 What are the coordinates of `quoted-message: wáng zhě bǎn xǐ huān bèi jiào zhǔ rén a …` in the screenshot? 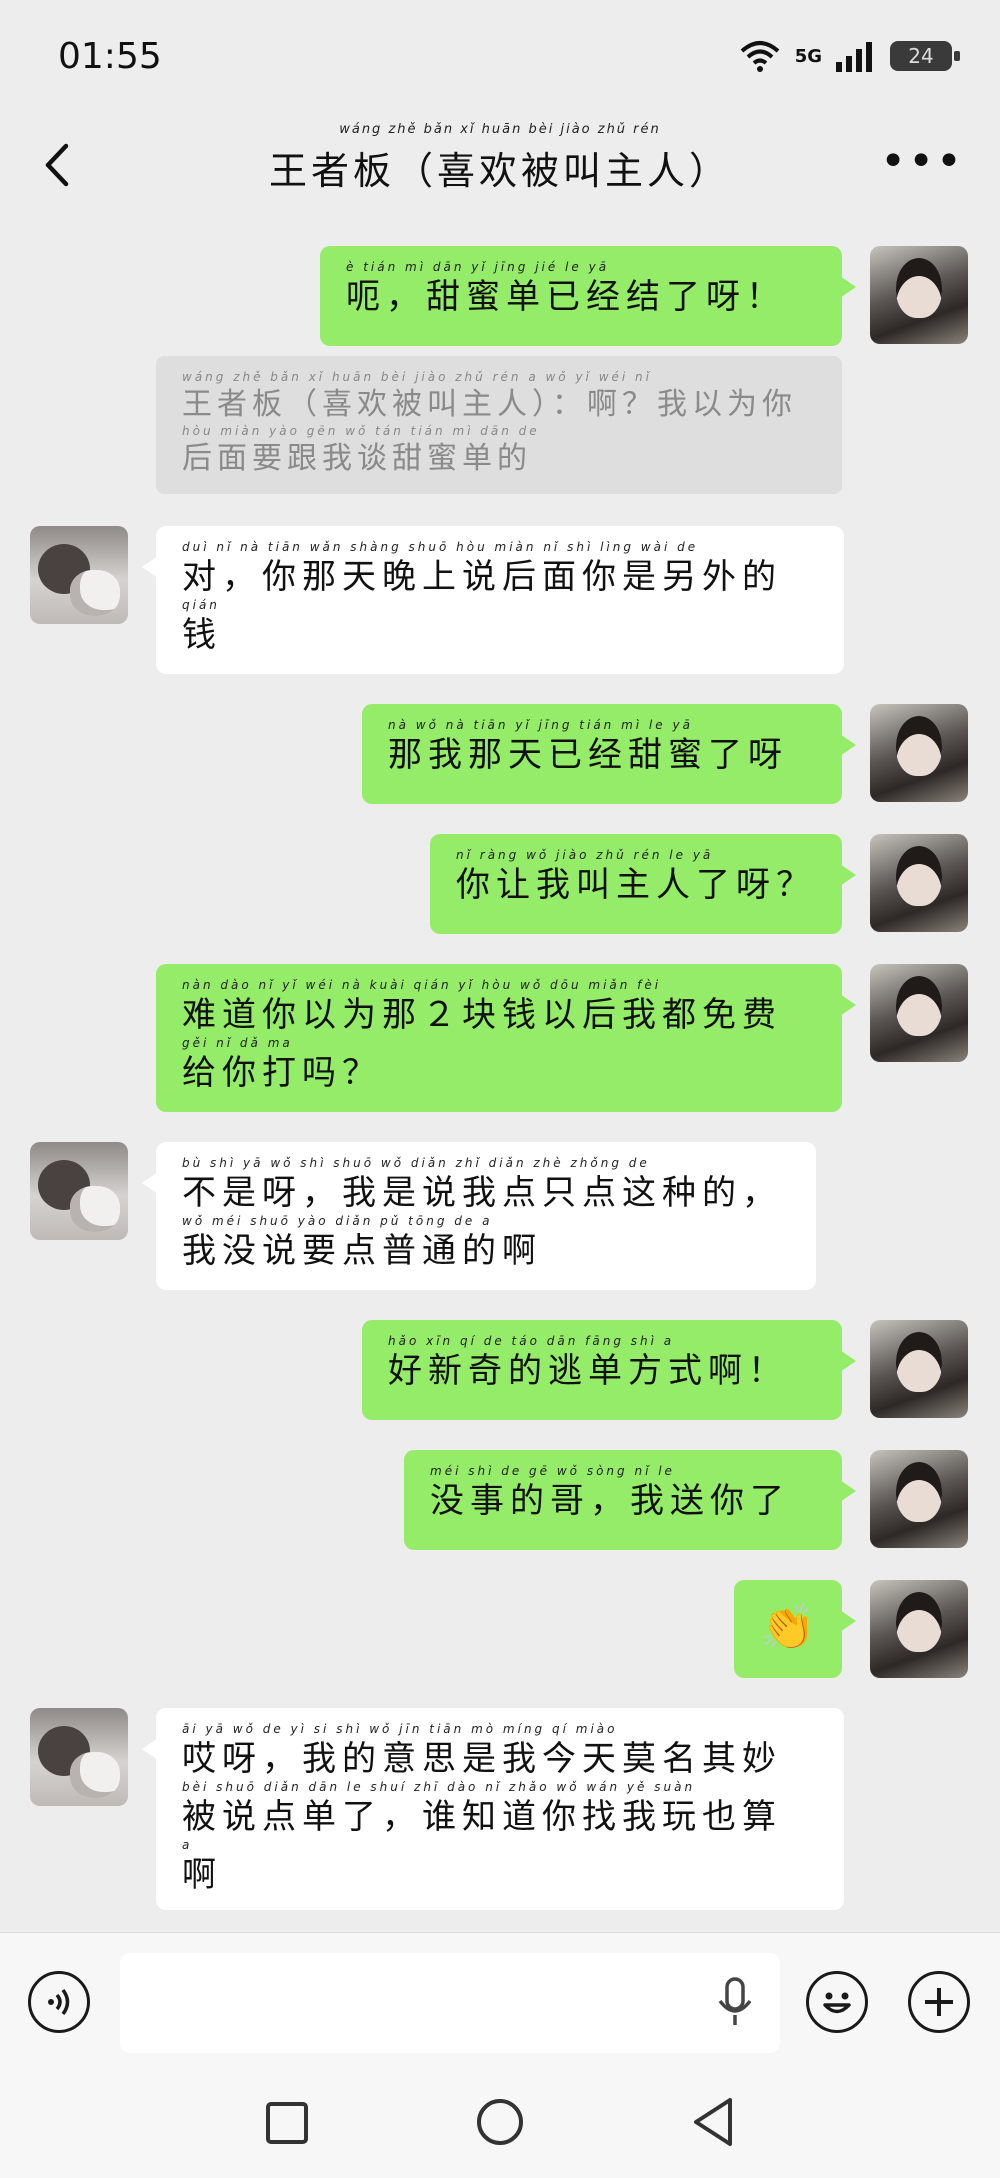 It's located at (499, 425).